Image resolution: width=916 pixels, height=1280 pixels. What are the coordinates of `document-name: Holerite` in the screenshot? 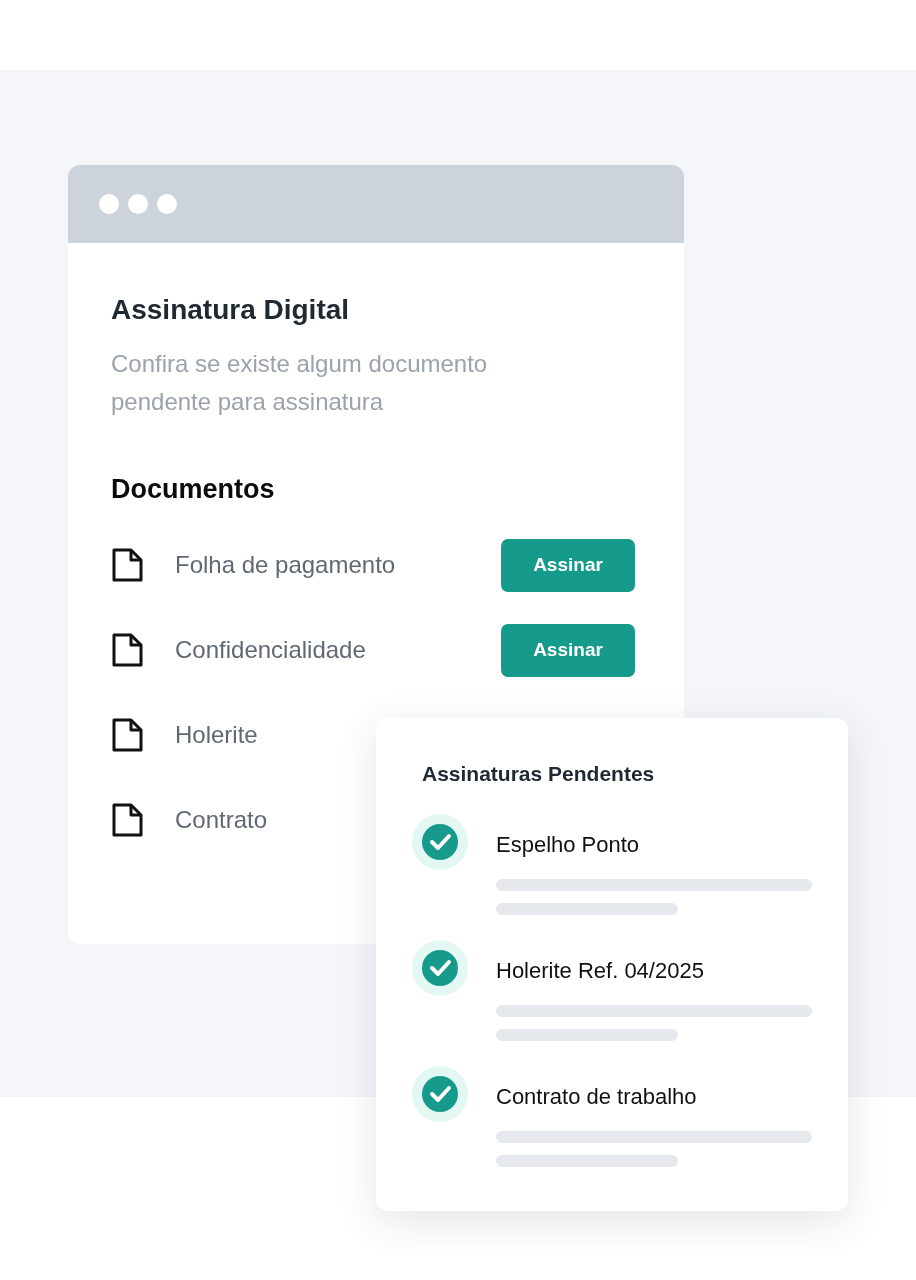 It's located at (217, 735).